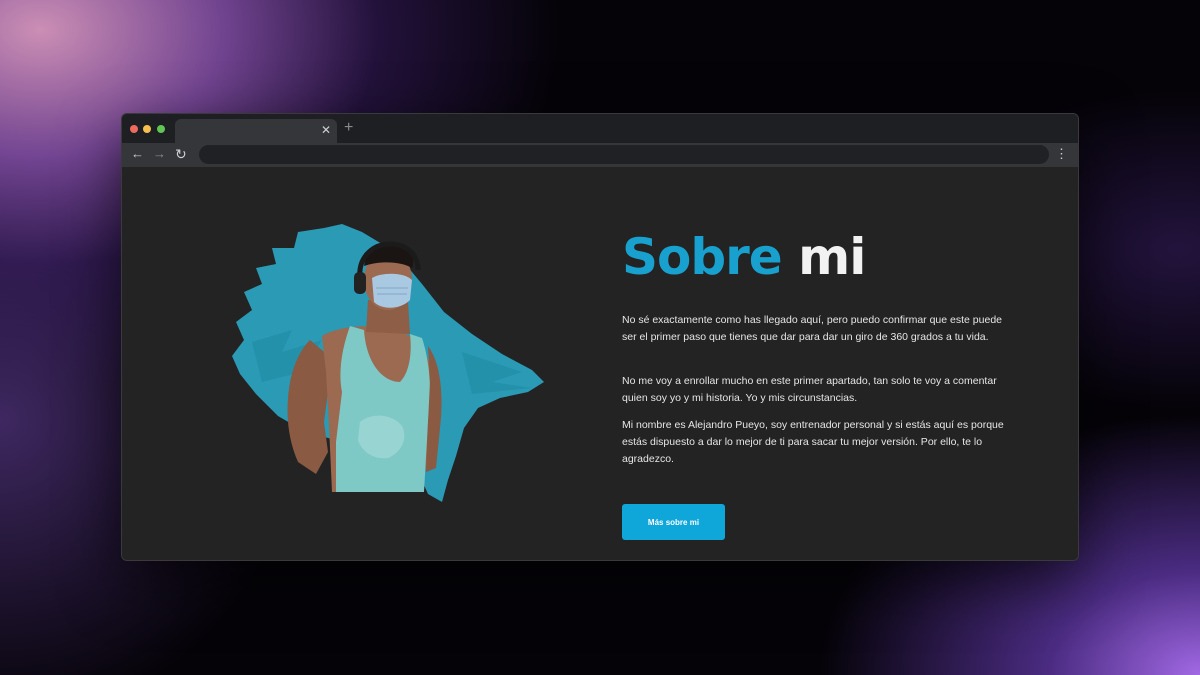 This screenshot has height=675, width=1200. I want to click on browser-tab: ✕, so click(256, 131).